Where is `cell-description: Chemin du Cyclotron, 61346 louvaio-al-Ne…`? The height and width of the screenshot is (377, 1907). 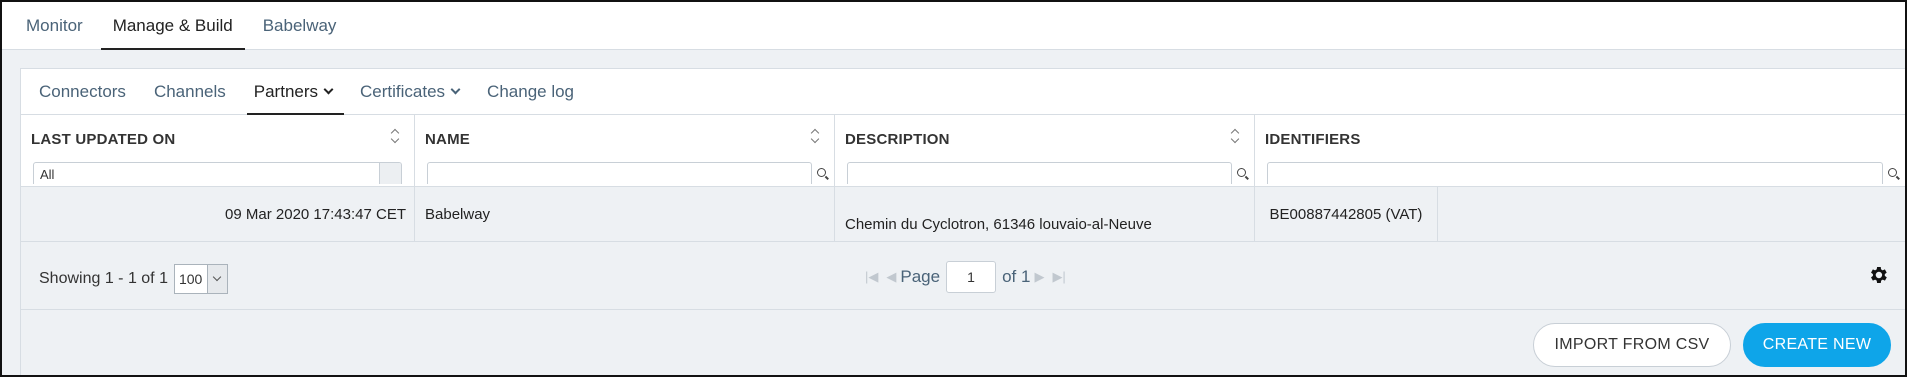
cell-description: Chemin du Cyclotron, 61346 louvaio-al-Ne… is located at coordinates (1045, 214).